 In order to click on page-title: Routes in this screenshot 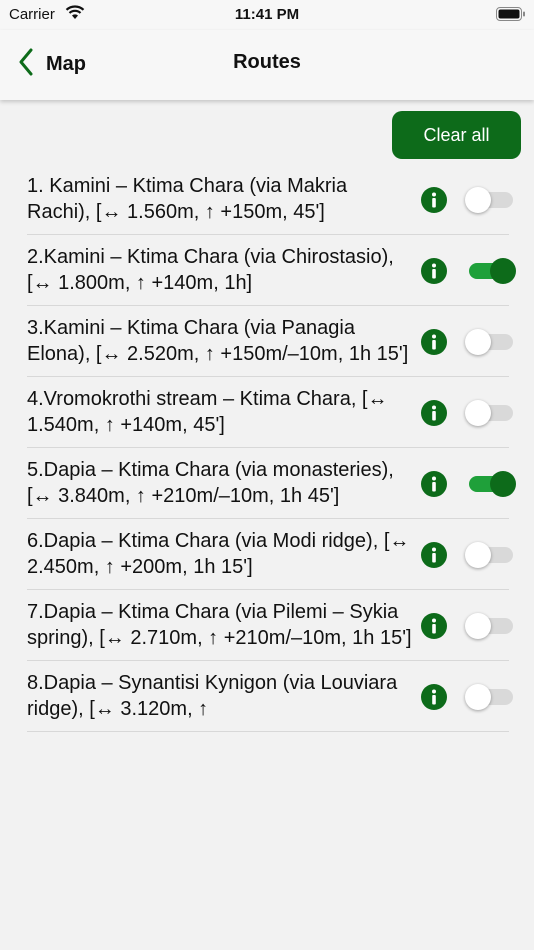, I will do `click(267, 62)`.